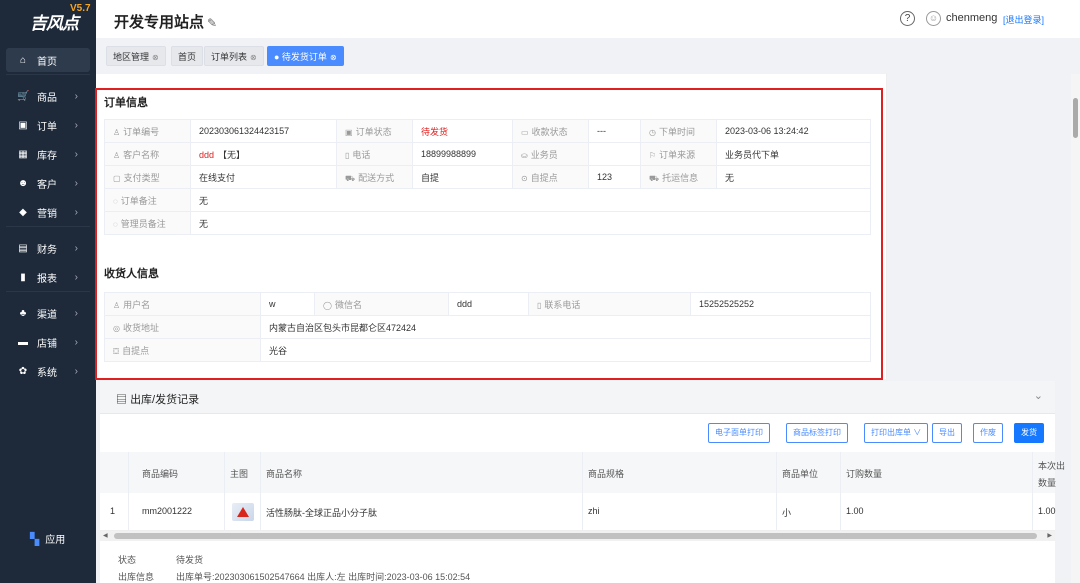 The image size is (1080, 583). What do you see at coordinates (23, 342) in the screenshot?
I see `shop-icon: ▬` at bounding box center [23, 342].